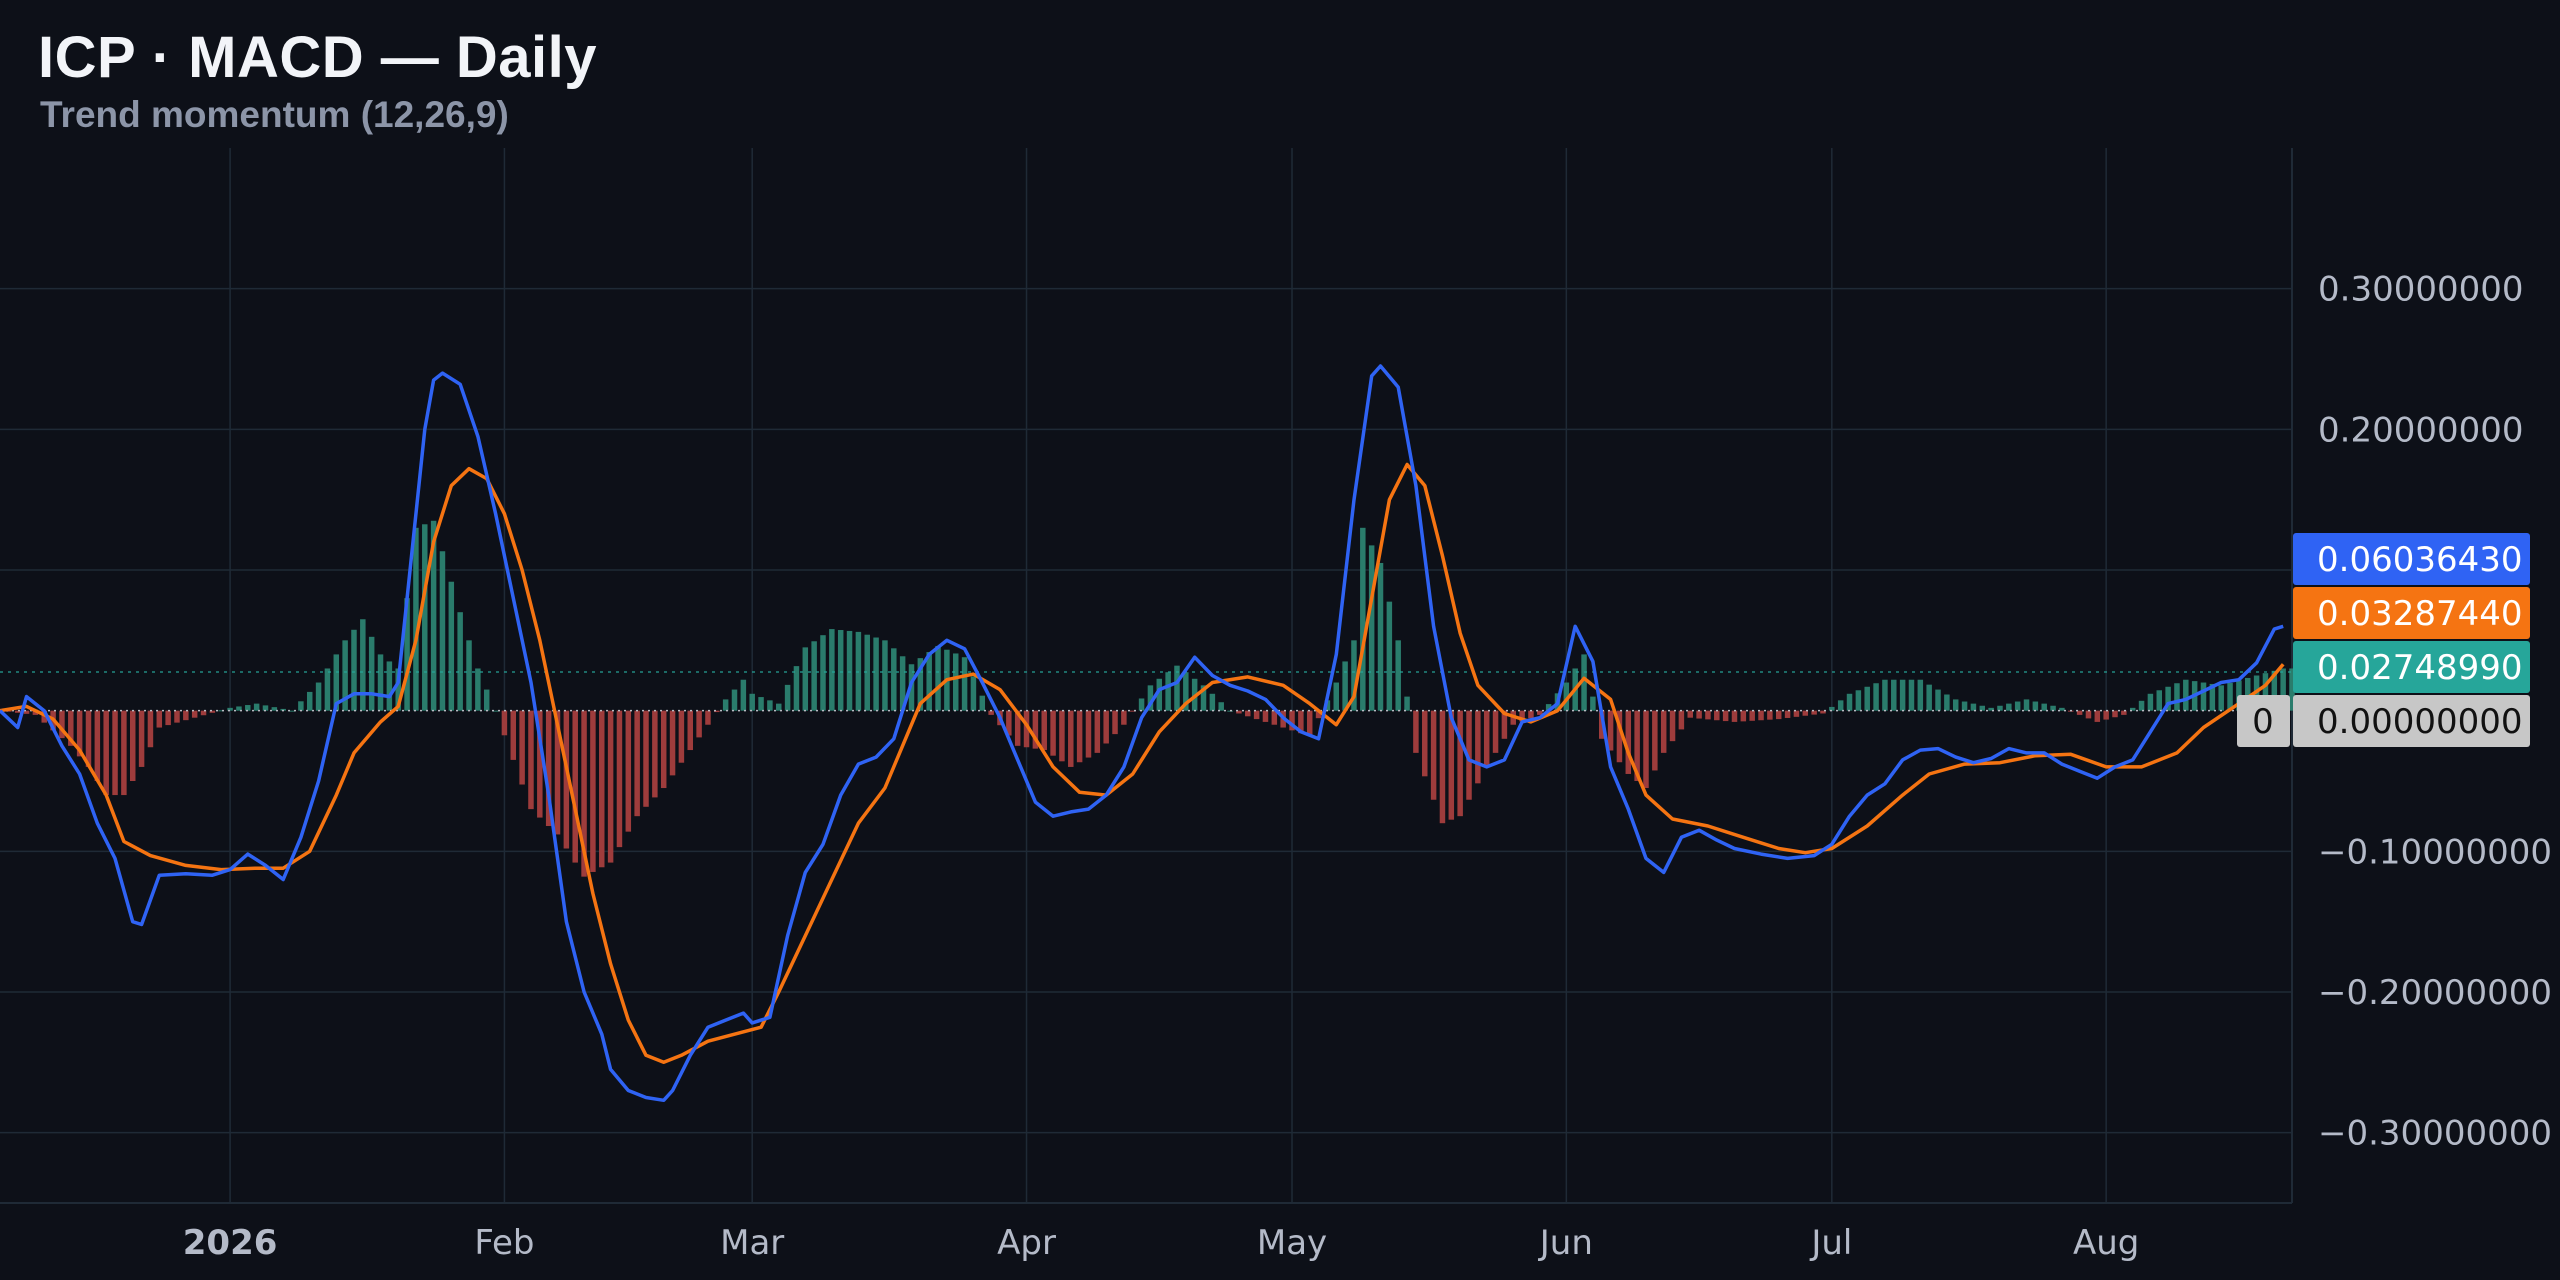  What do you see at coordinates (2420, 614) in the screenshot?
I see `signal-value-label: 0.03287440` at bounding box center [2420, 614].